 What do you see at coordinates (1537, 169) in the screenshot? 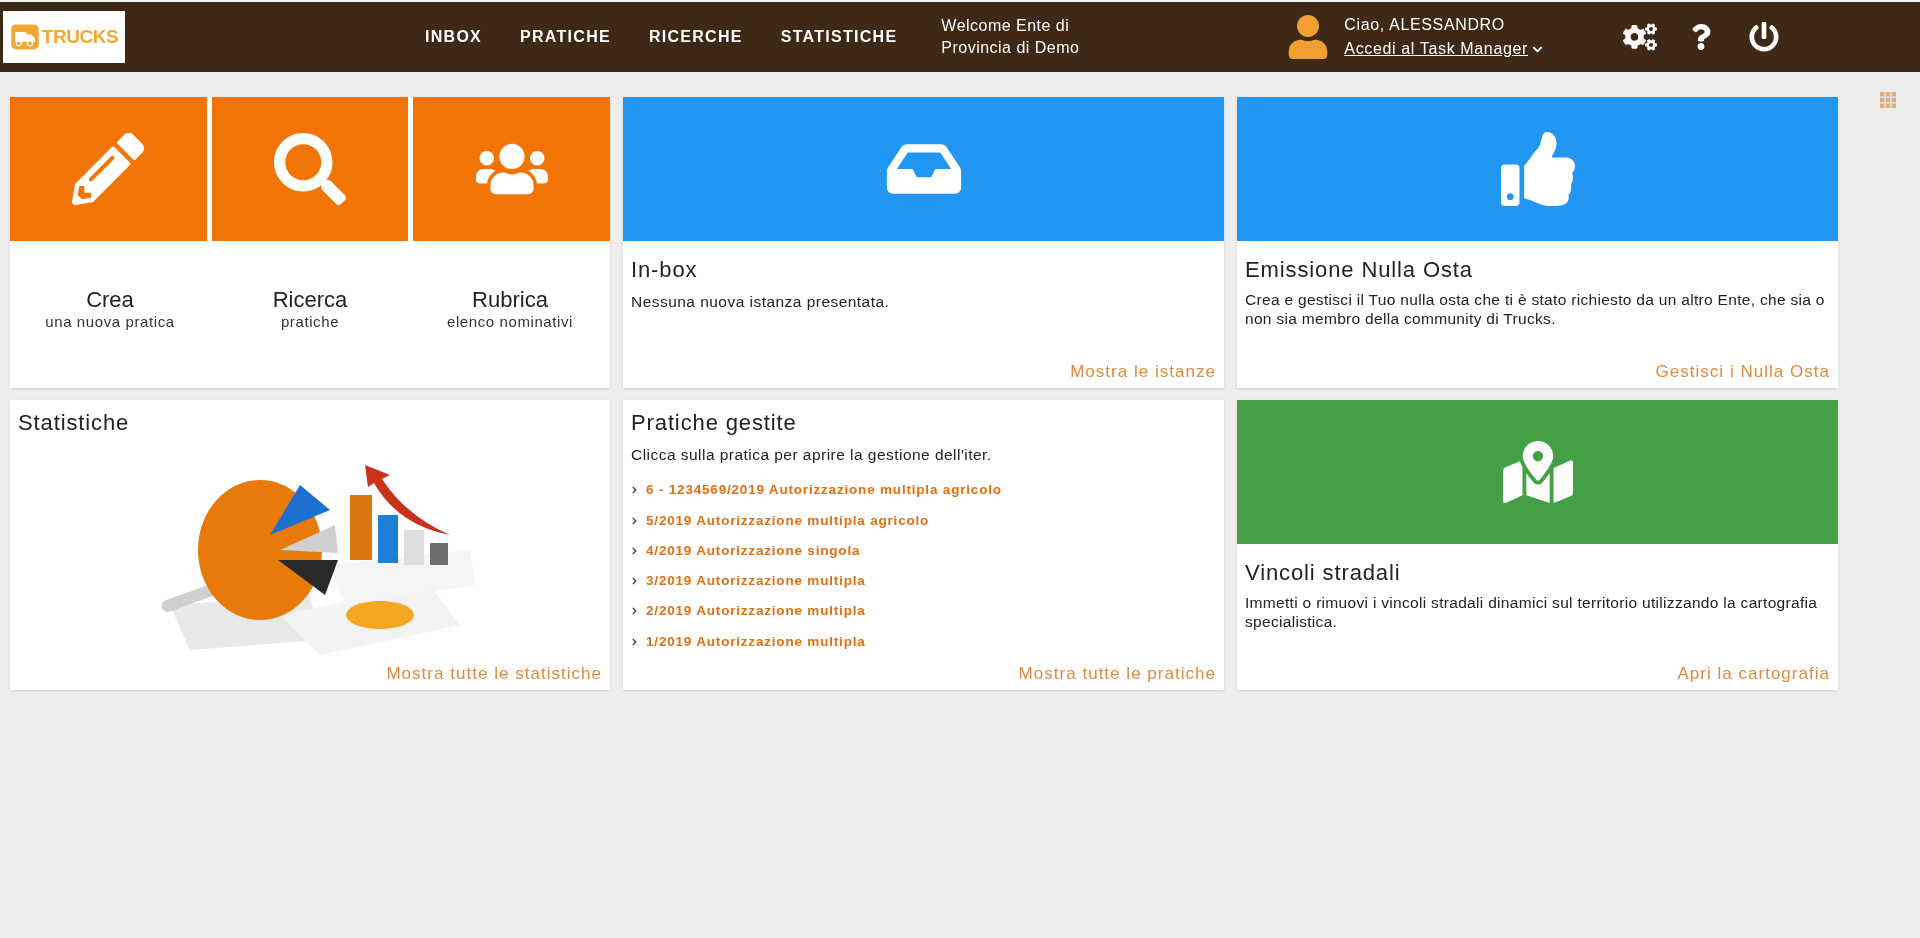
I see `thumbs-up-icon` at bounding box center [1537, 169].